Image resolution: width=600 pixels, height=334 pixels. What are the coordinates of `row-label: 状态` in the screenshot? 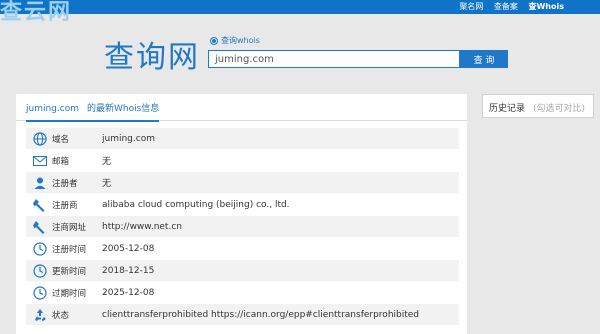 It's located at (61, 315).